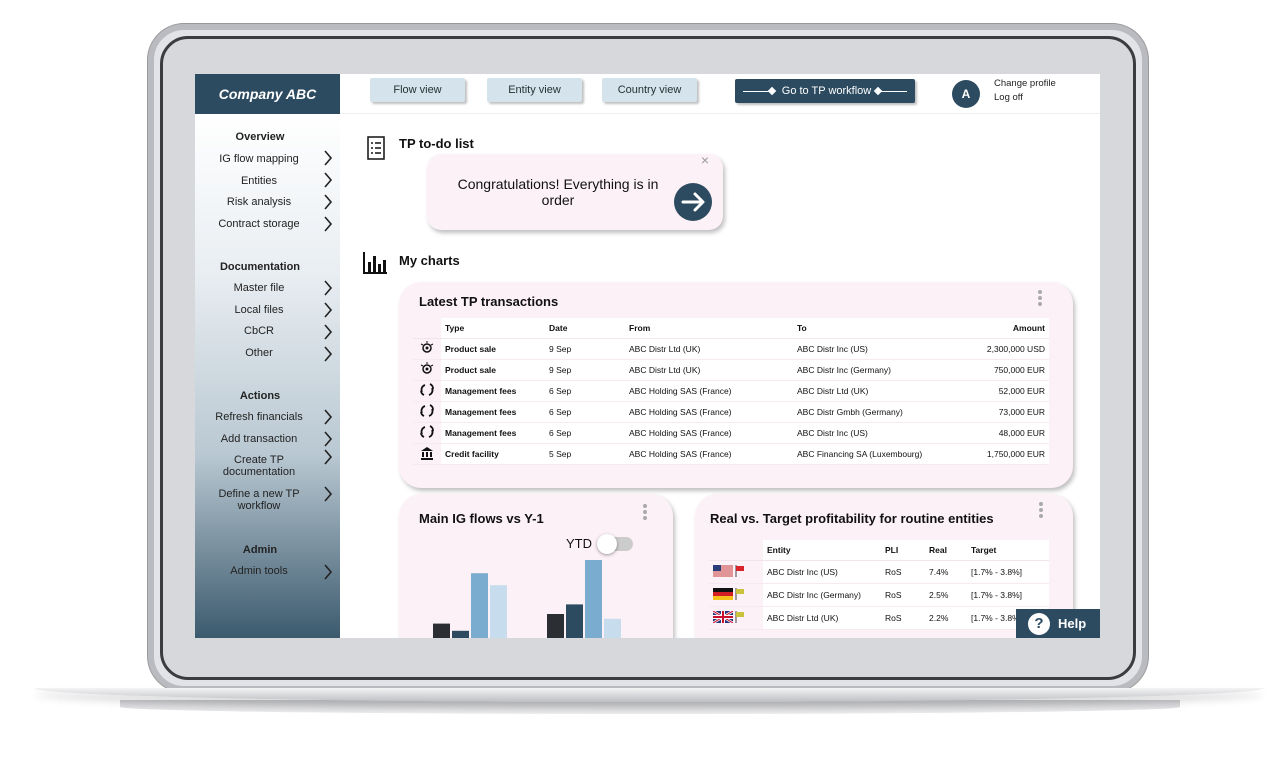 The width and height of the screenshot is (1280, 765). I want to click on close-icon: ×, so click(705, 160).